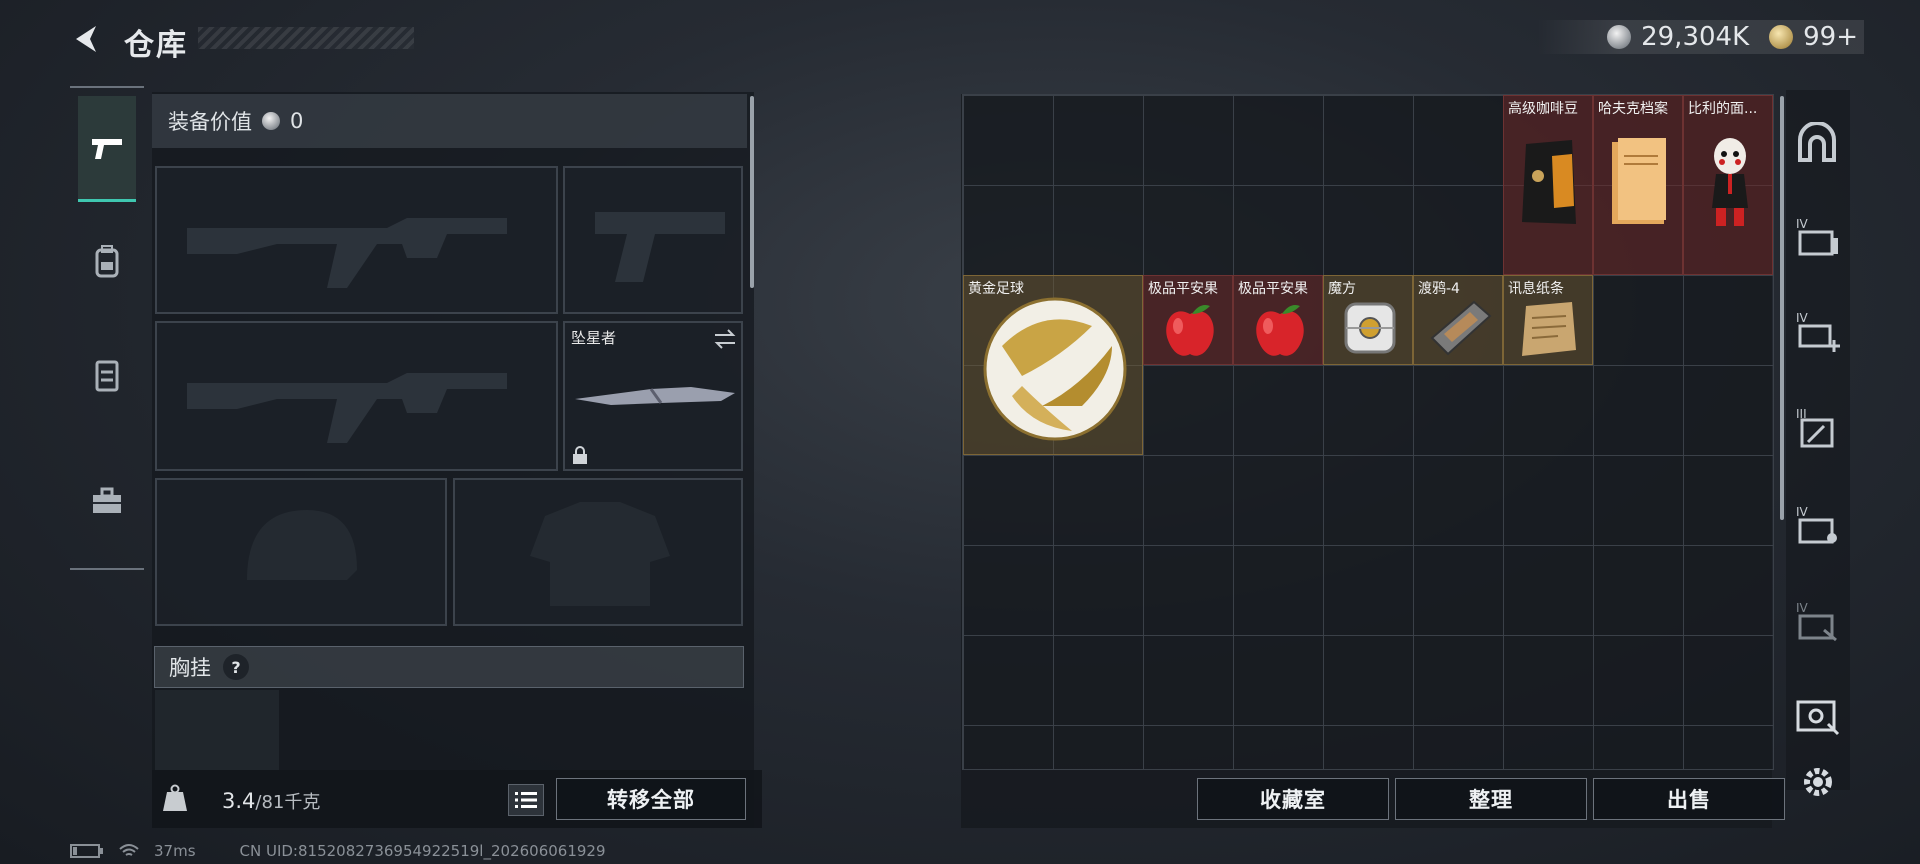 The height and width of the screenshot is (864, 1920). I want to click on rail-tab-backpack, so click(107, 261).